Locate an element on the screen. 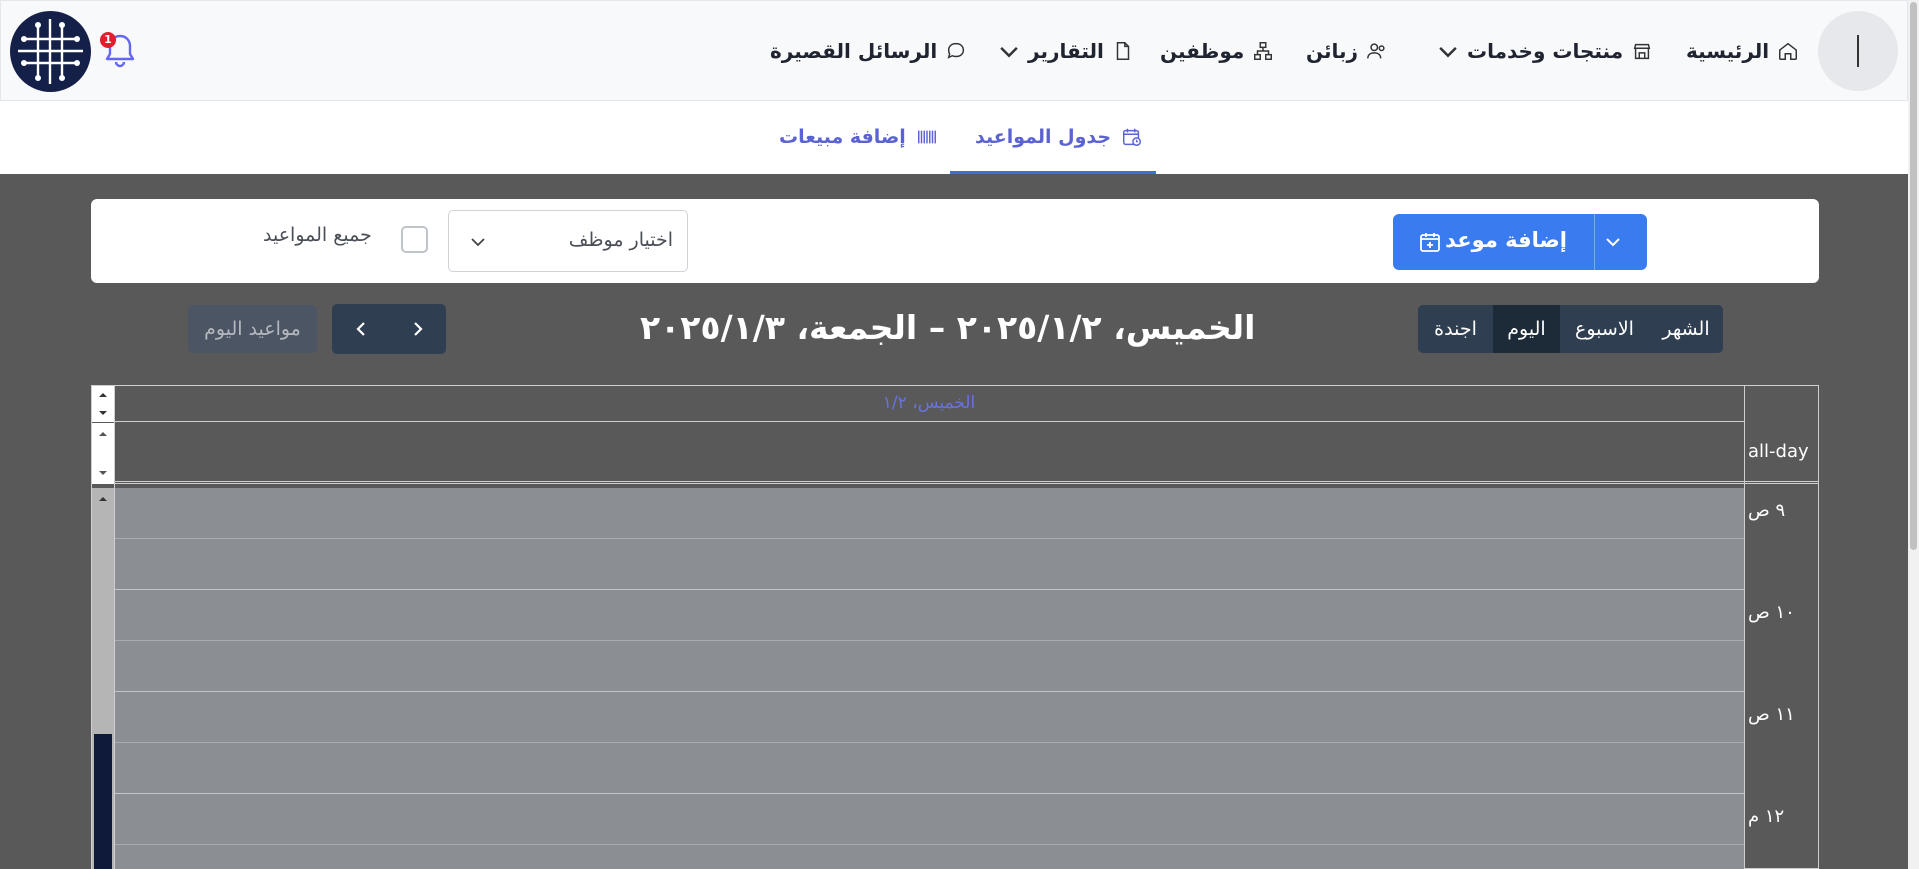 Image resolution: width=1919 pixels, height=869 pixels. nav-home-label: الرئيسية is located at coordinates (1728, 51).